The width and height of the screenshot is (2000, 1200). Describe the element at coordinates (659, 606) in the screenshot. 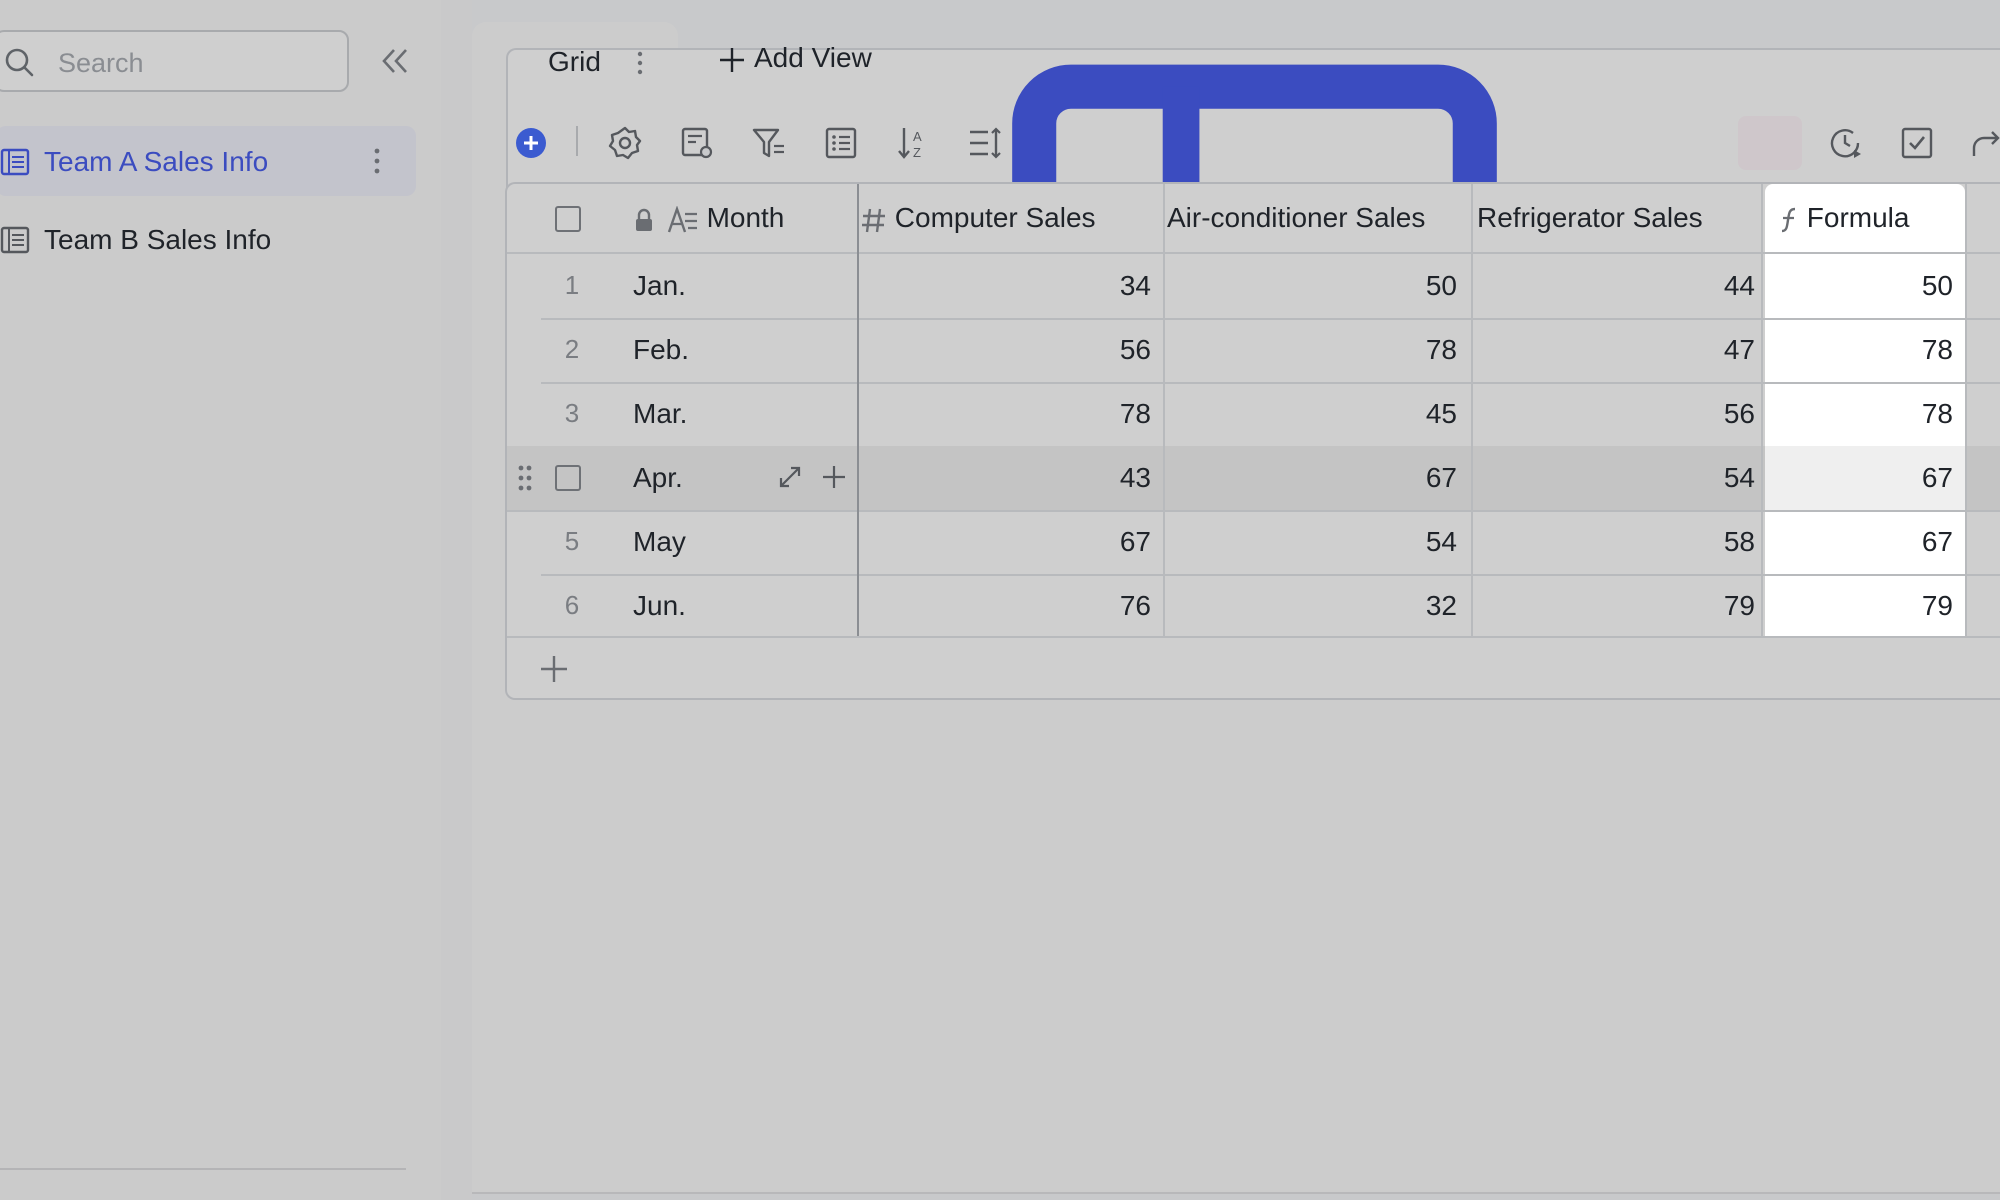

I see `cell-month: Jun.` at that location.